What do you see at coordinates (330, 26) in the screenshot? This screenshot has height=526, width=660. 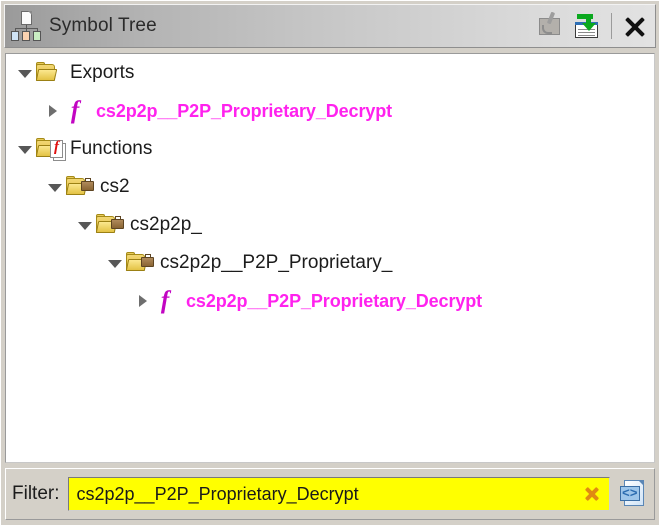 I see `window-titlebar: Symbol Tree` at bounding box center [330, 26].